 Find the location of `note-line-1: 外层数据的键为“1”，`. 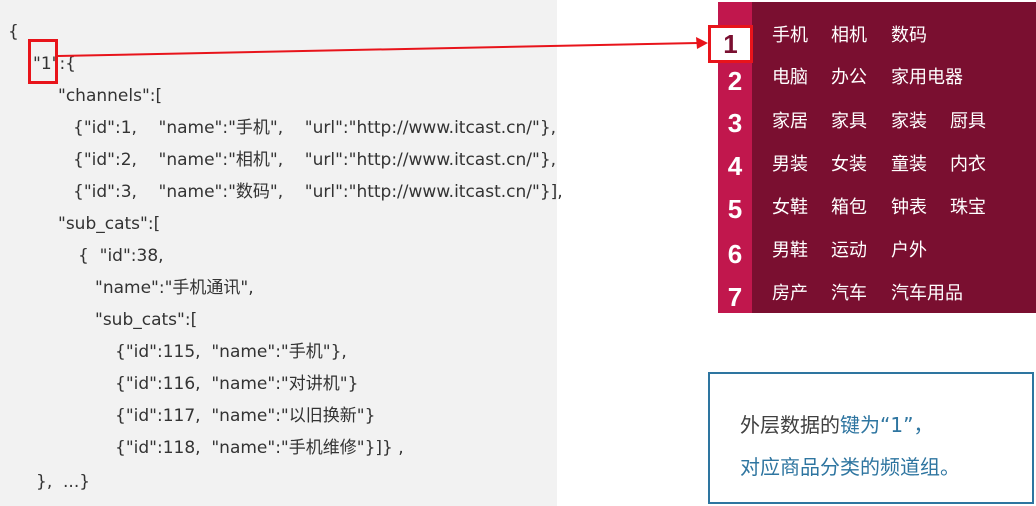

note-line-1: 外层数据的键为“1”， is located at coordinates (836, 425).